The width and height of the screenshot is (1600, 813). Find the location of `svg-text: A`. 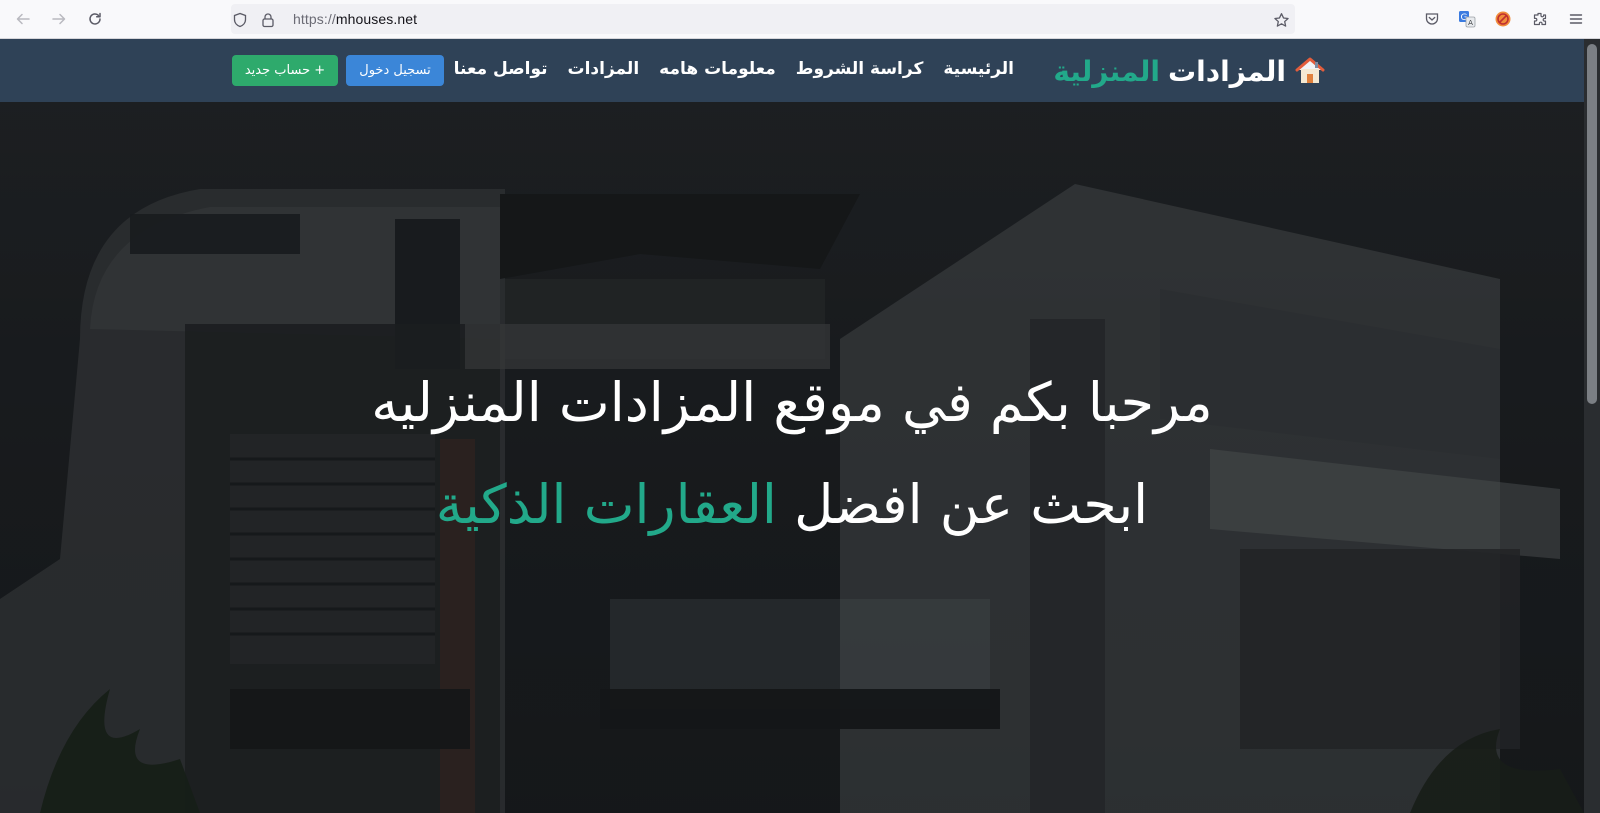

svg-text: A is located at coordinates (1470, 23).